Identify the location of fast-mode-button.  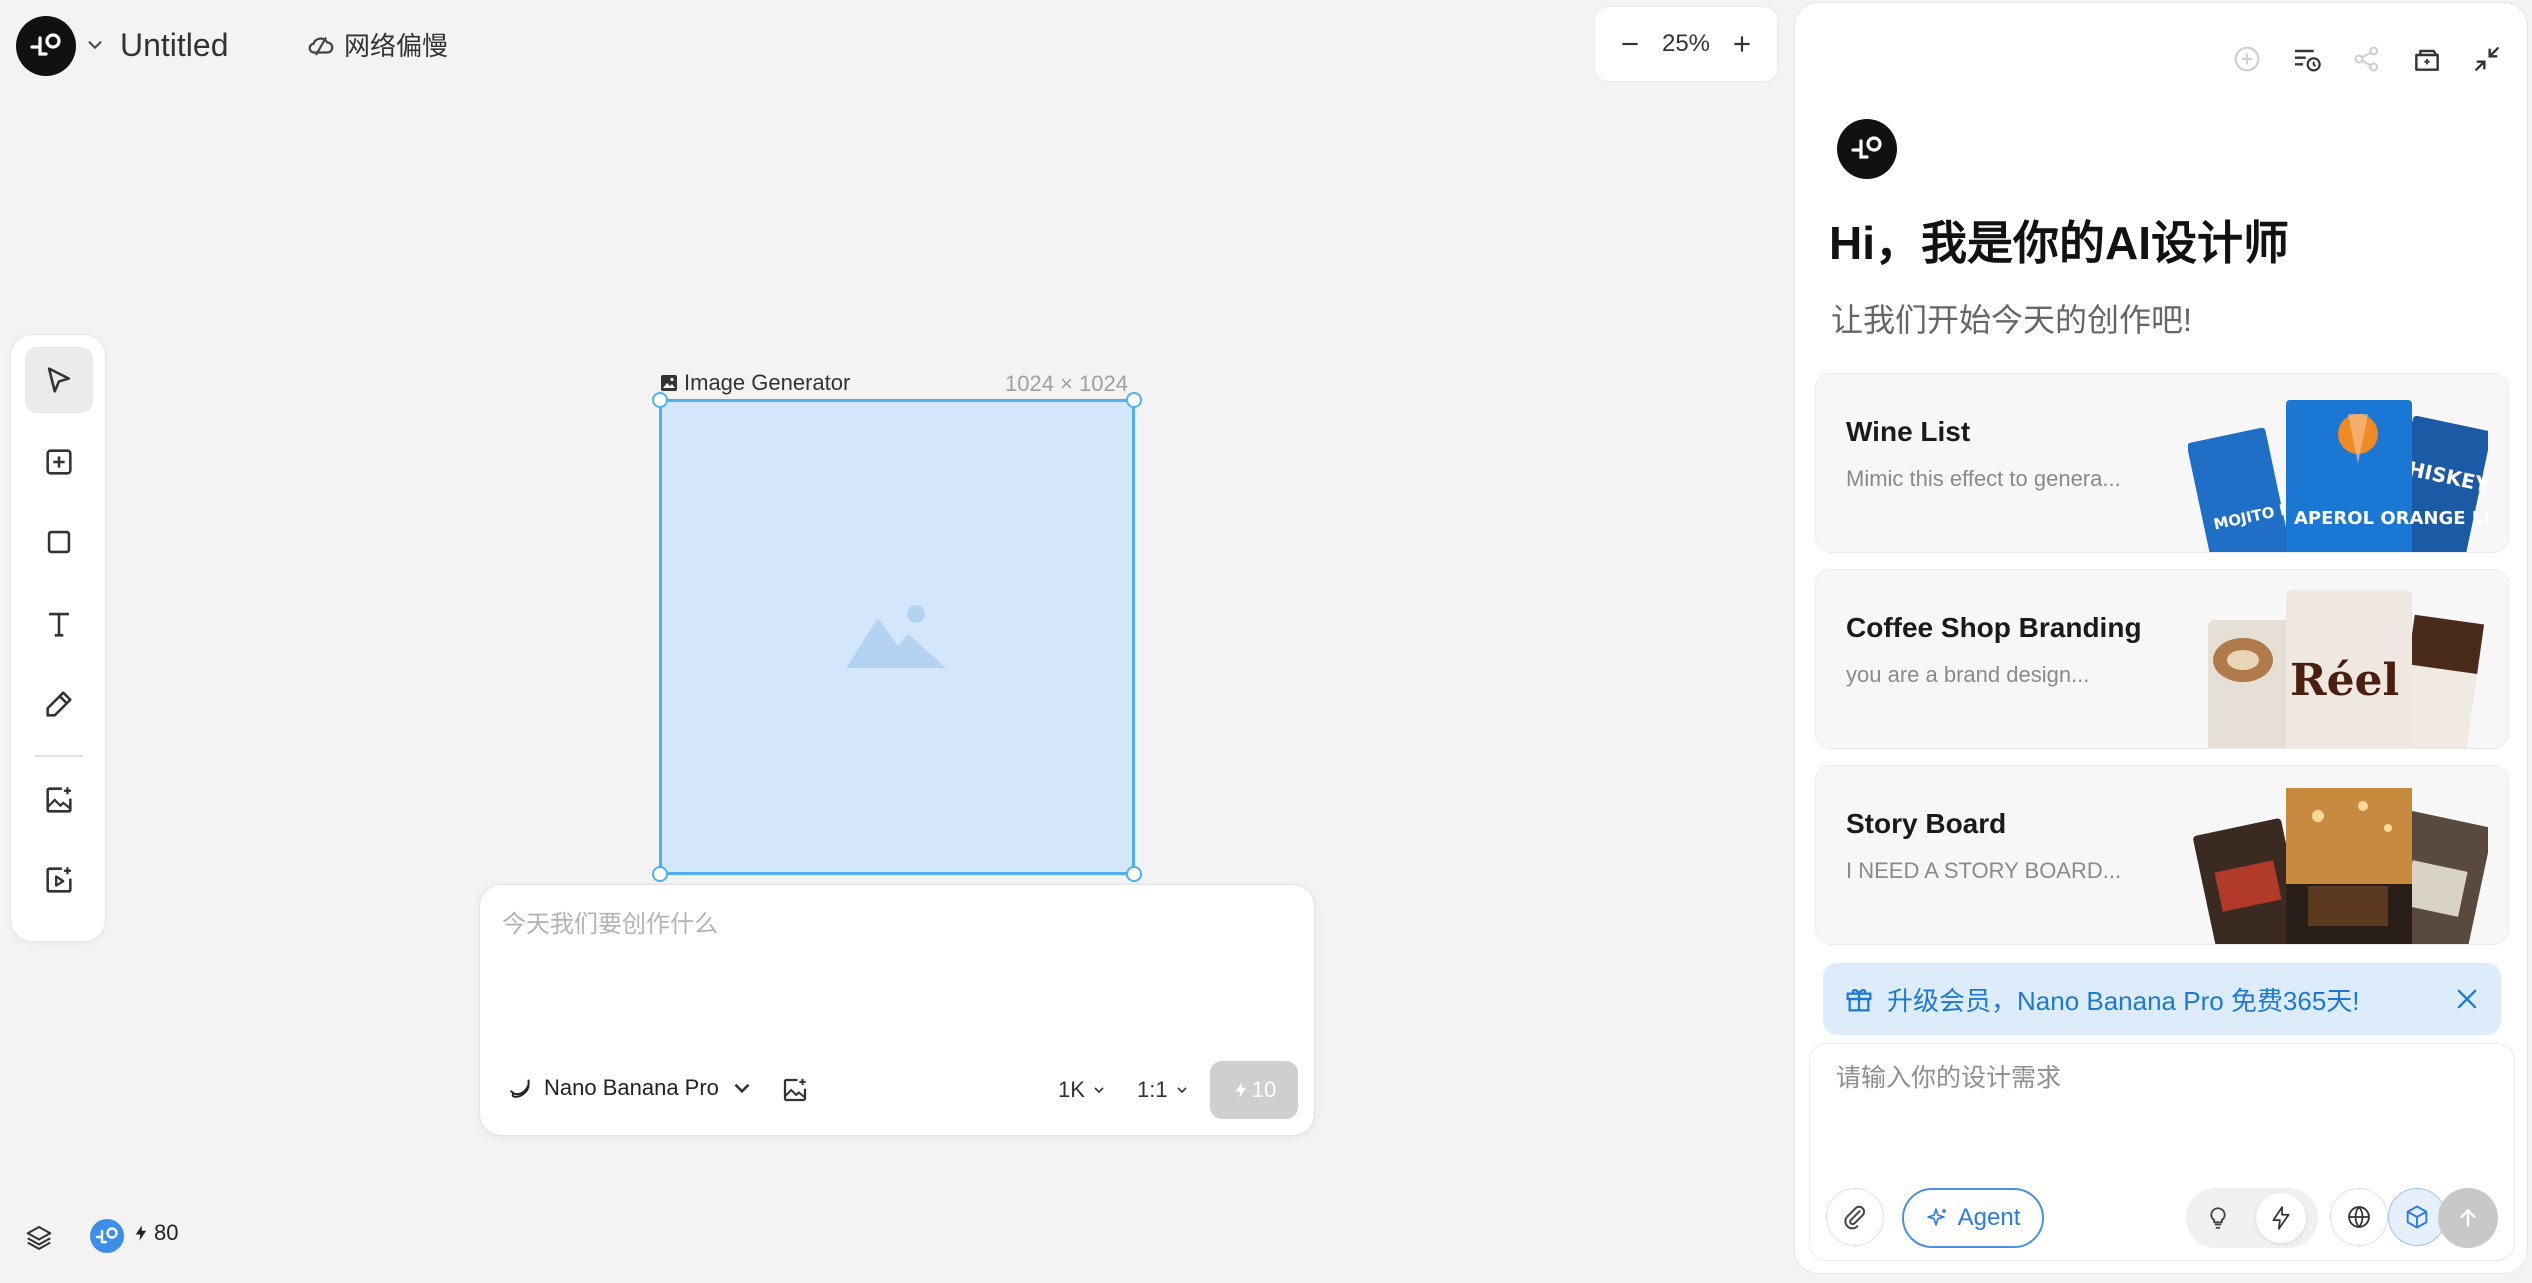
(2281, 1218).